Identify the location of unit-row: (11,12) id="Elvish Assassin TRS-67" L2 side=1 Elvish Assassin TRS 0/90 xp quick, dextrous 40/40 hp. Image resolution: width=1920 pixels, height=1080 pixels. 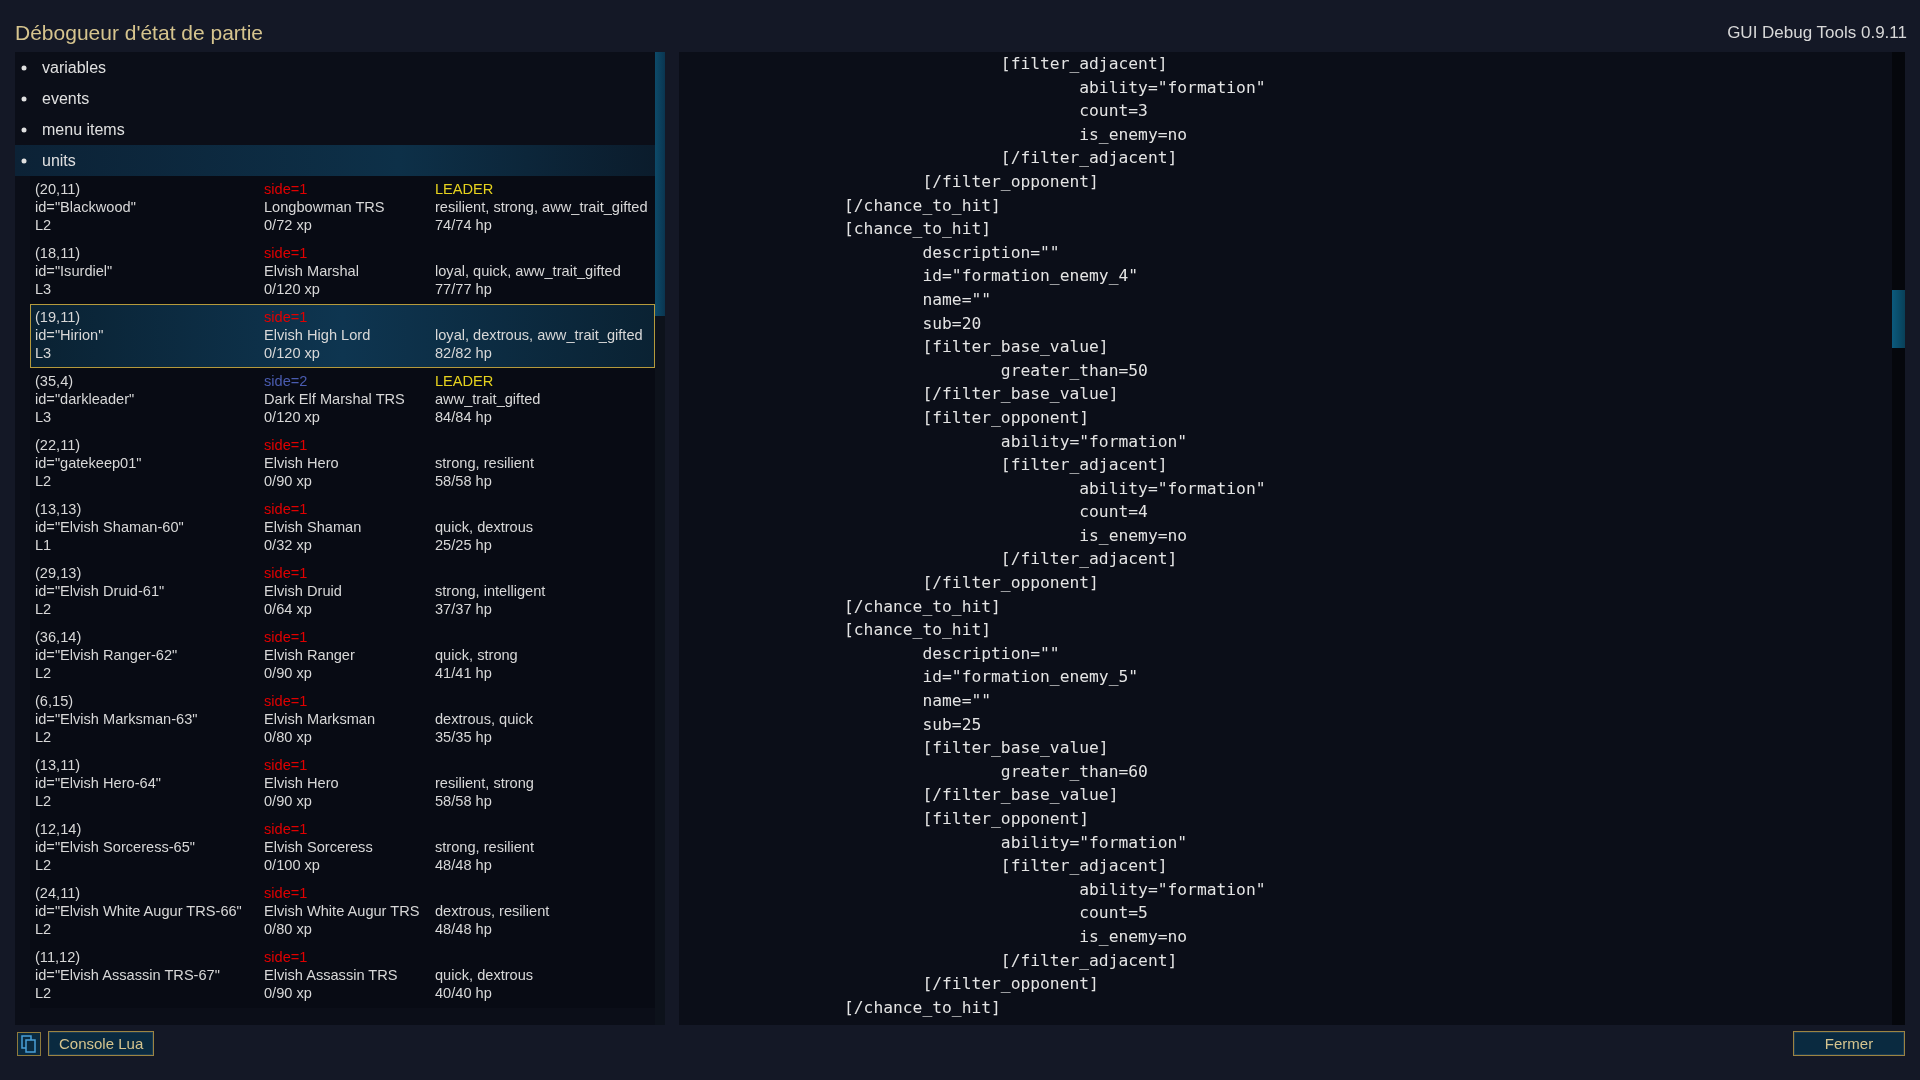
(342, 976).